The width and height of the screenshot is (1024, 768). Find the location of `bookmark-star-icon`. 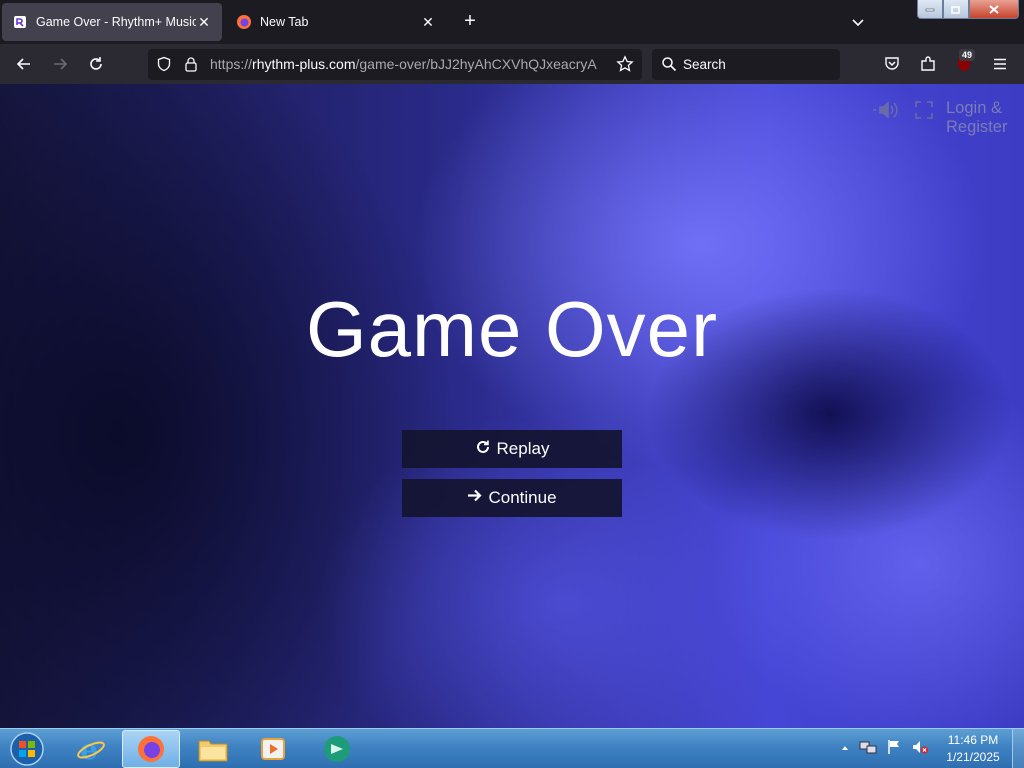

bookmark-star-icon is located at coordinates (625, 66).